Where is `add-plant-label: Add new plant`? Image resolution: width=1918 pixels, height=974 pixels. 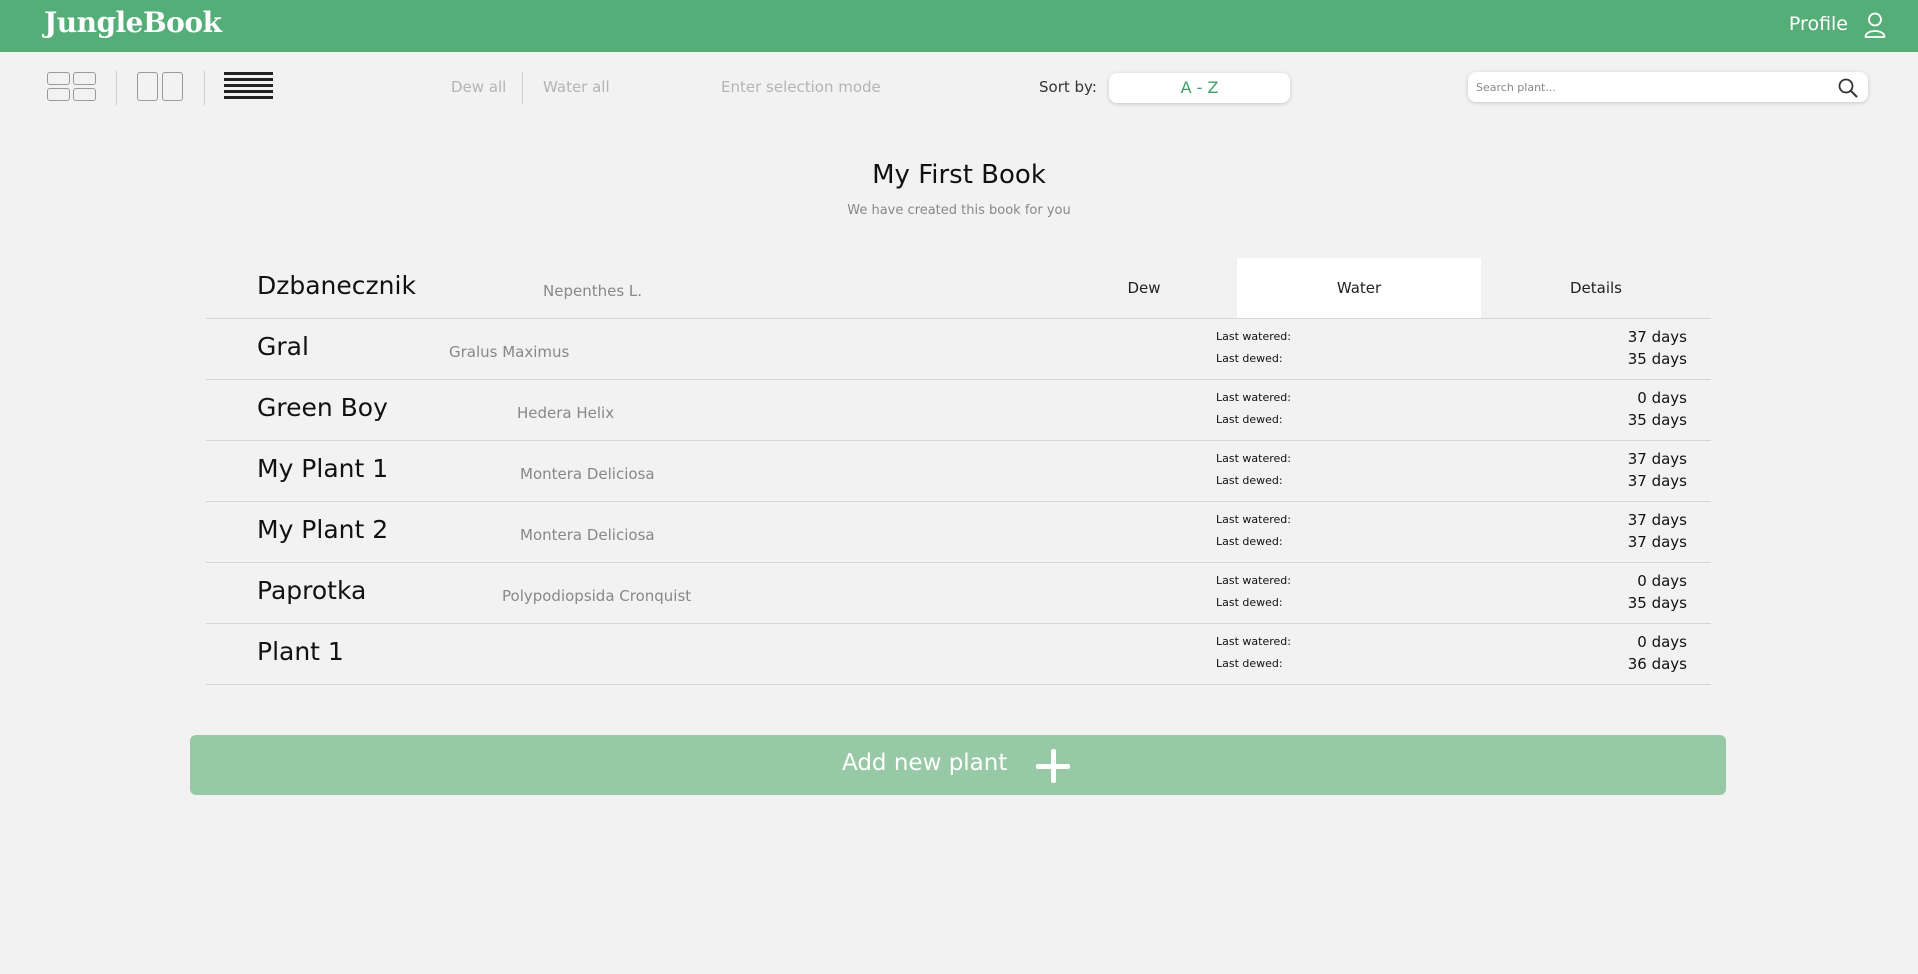 add-plant-label: Add new plant is located at coordinates (925, 763).